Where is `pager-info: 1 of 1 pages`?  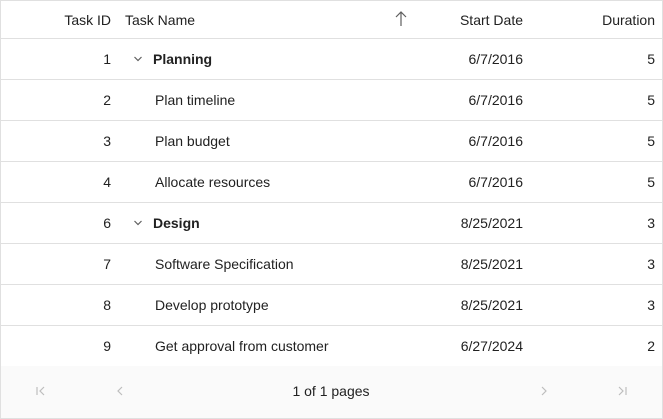 pager-info: 1 of 1 pages is located at coordinates (331, 391).